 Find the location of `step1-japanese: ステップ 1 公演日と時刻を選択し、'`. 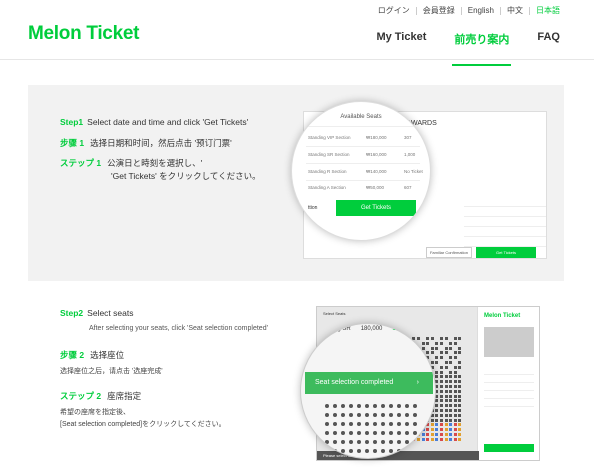

step1-japanese: ステップ 1 公演日と時刻を選択し、' is located at coordinates (131, 163).